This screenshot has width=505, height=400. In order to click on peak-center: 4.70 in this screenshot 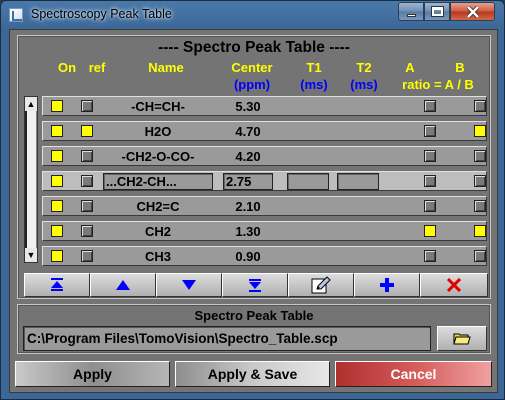, I will do `click(248, 131)`.